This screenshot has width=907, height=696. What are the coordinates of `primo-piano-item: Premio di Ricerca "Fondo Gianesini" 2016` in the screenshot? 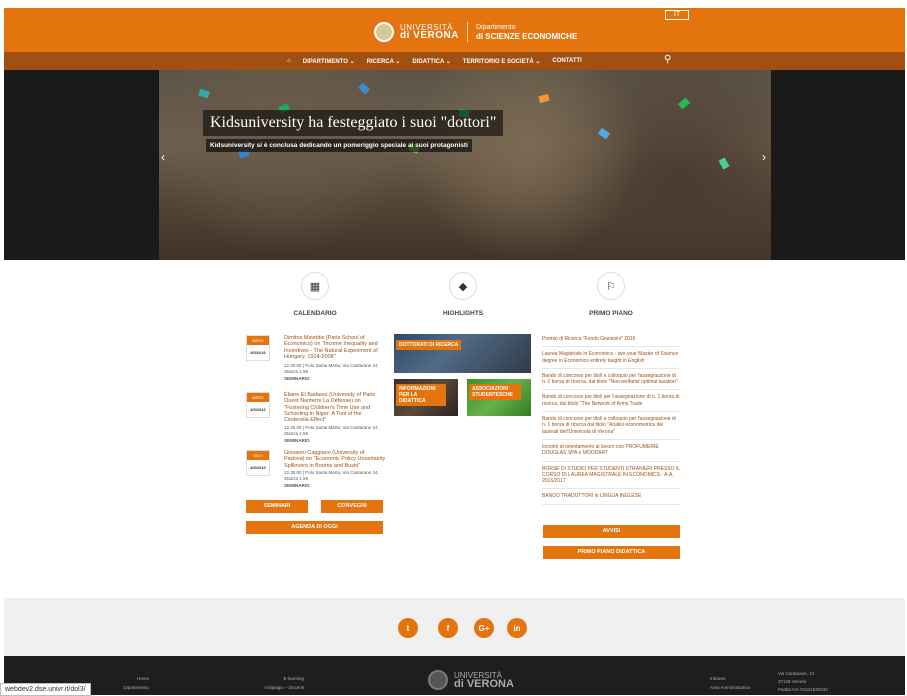 It's located at (611, 342).